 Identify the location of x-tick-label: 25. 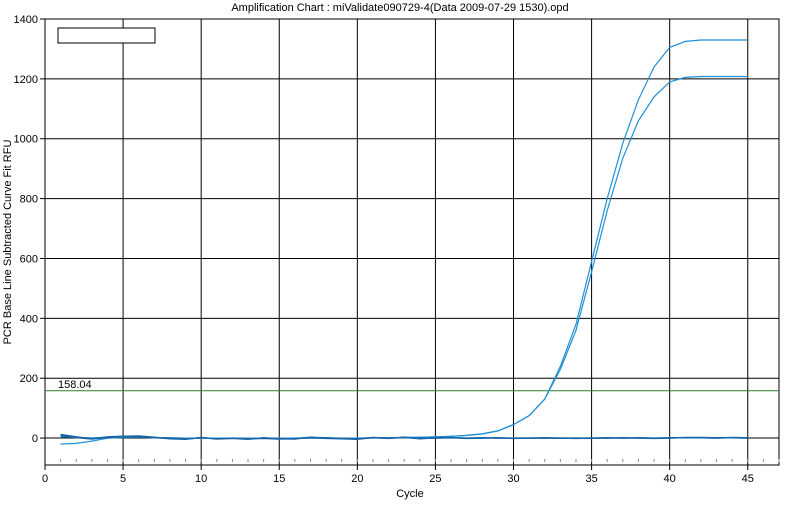
(435, 479).